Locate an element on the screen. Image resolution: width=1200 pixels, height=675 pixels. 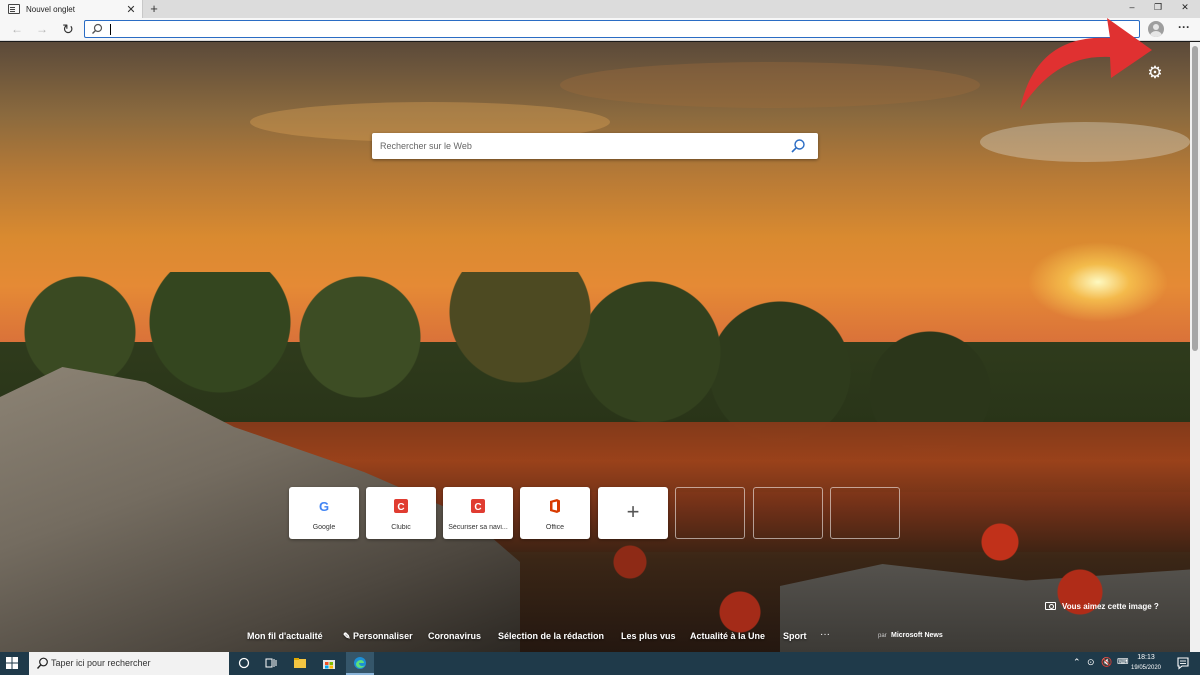
web-search-box is located at coordinates (595, 146).